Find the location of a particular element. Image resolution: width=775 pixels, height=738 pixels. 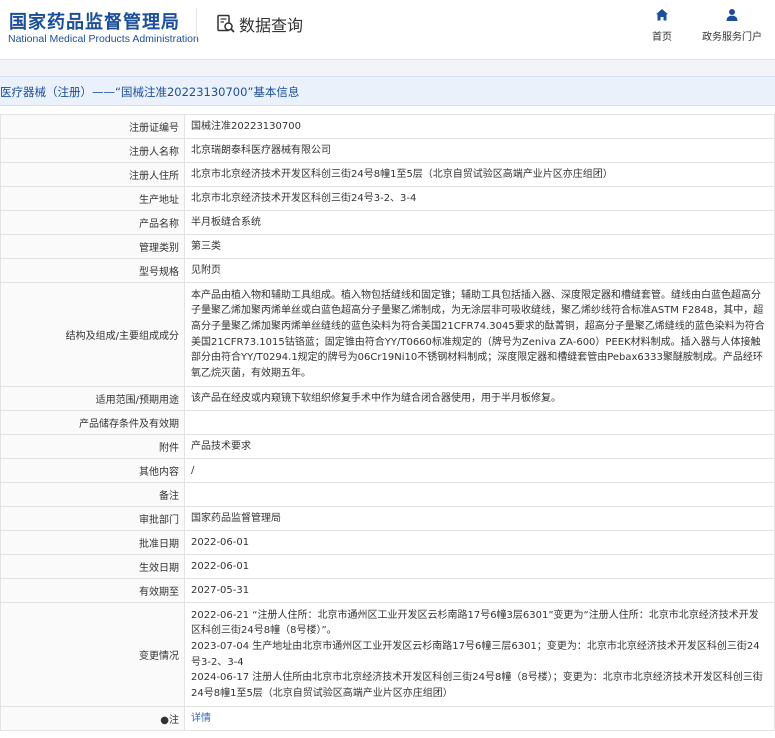

field-key: 注册证编号 is located at coordinates (92, 126).